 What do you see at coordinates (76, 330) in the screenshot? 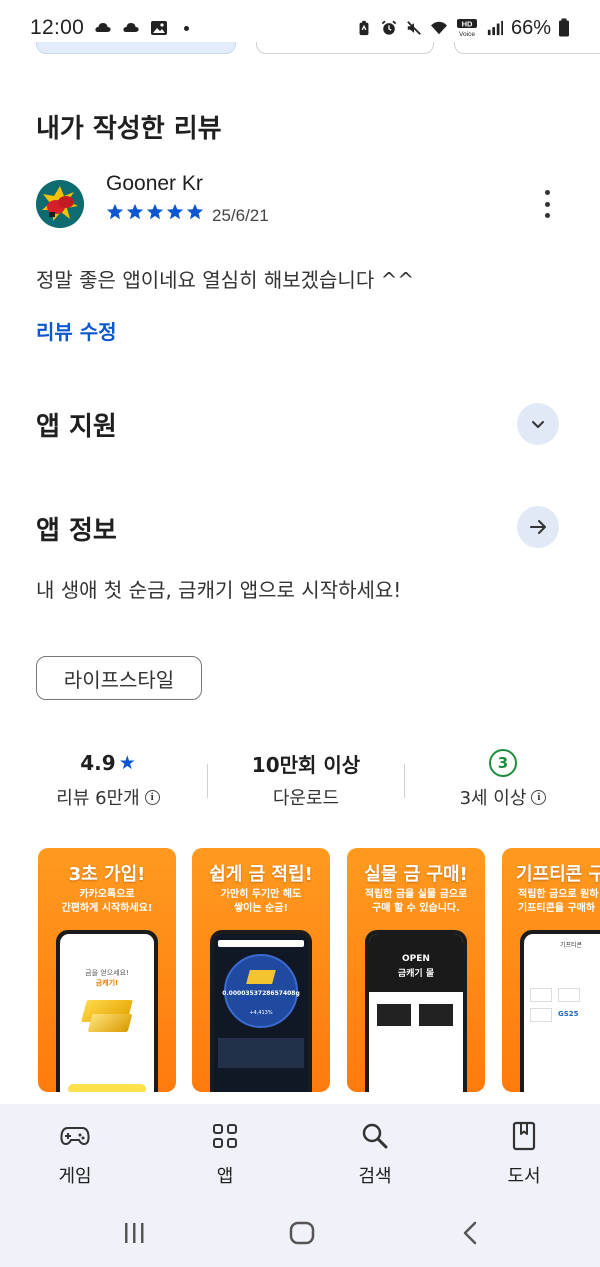
I see `edit-review-link: 리뷰 수정` at bounding box center [76, 330].